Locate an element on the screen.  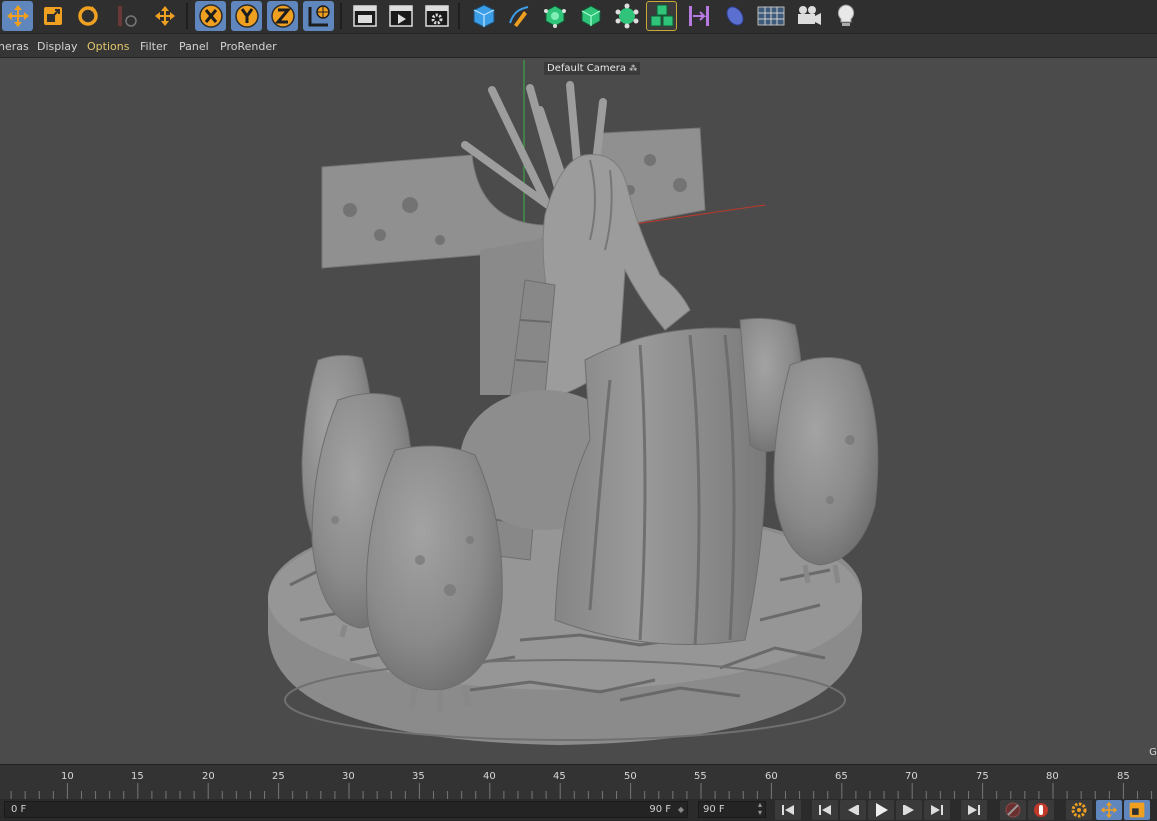
add-field-button is located at coordinates (734, 16).